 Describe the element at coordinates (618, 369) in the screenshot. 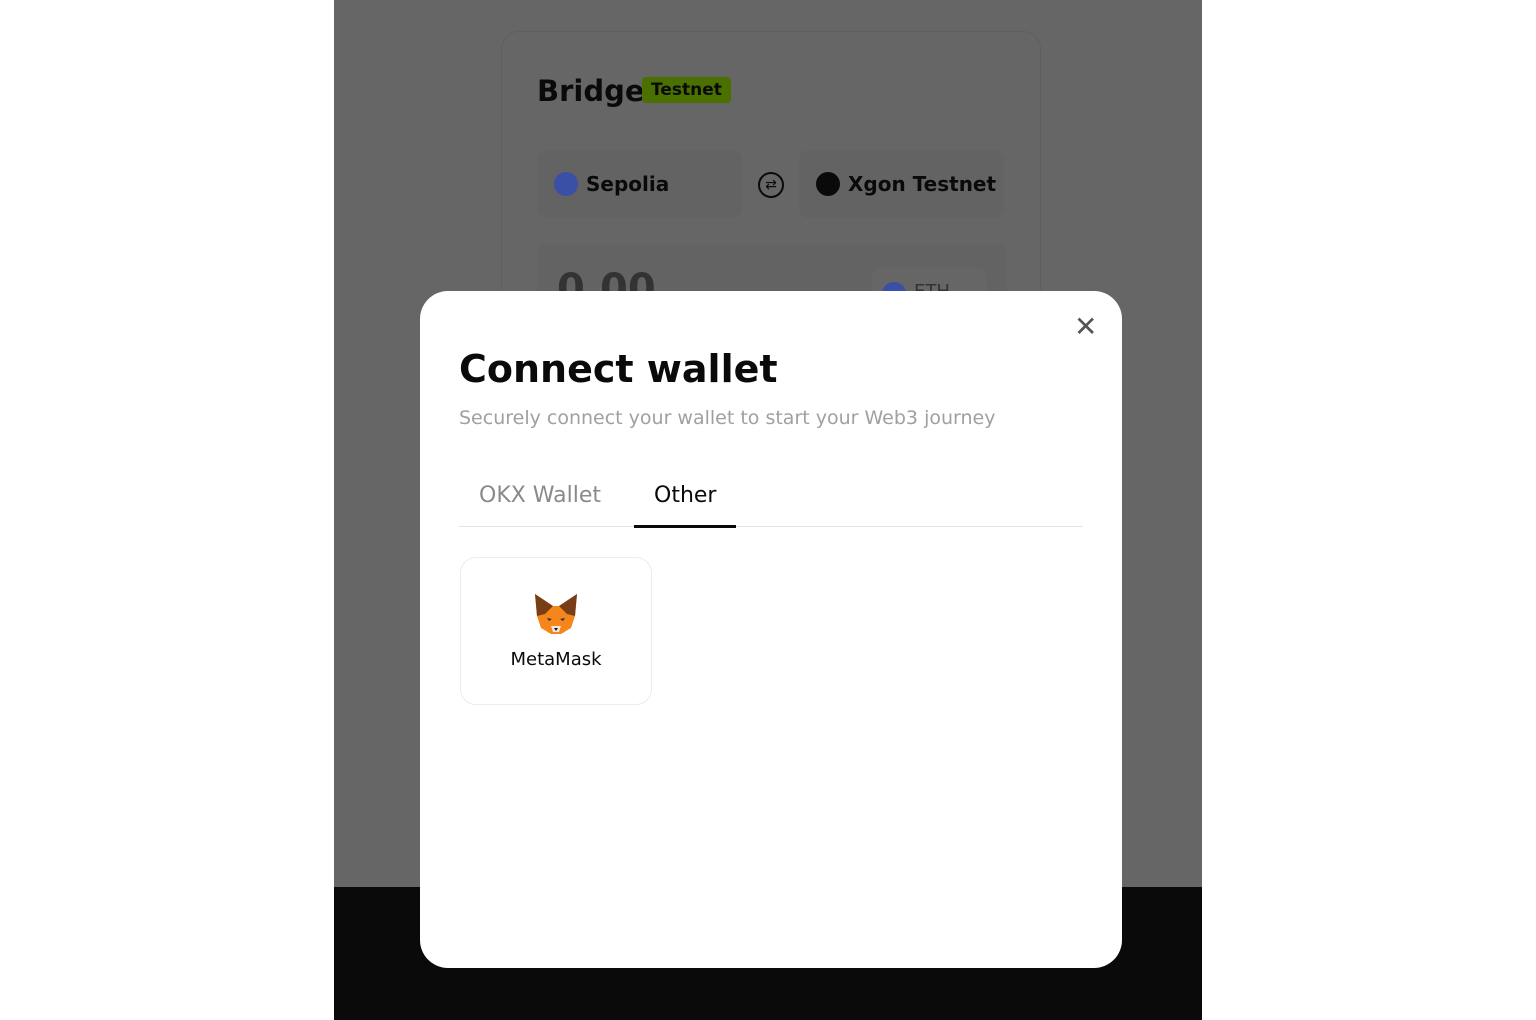

I see `modal-title: Connect wallet` at that location.